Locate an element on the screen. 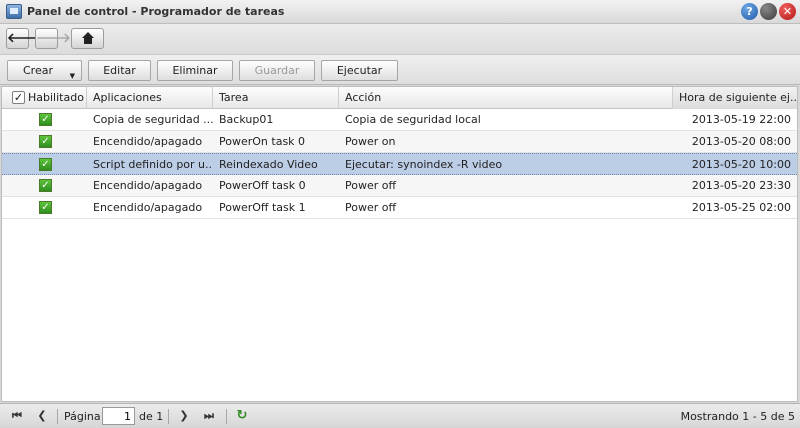 The width and height of the screenshot is (800, 428). home-icon is located at coordinates (88, 38).